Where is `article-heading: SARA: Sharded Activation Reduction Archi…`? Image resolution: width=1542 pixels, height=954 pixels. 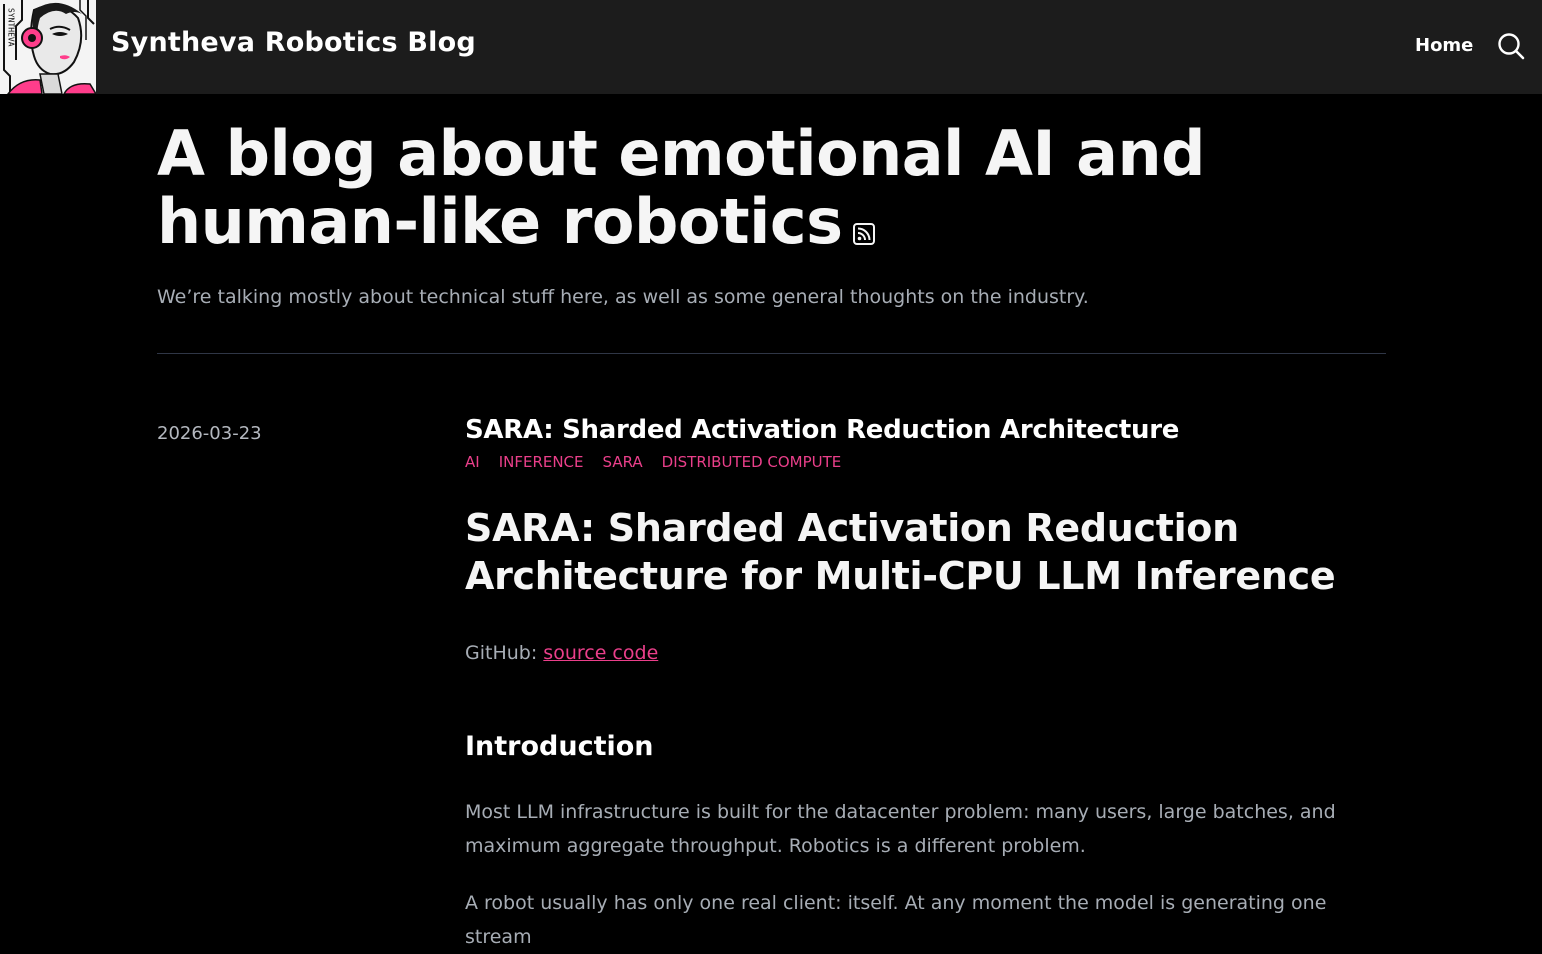
article-heading: SARA: Sharded Activation Reduction Archi… is located at coordinates (900, 552).